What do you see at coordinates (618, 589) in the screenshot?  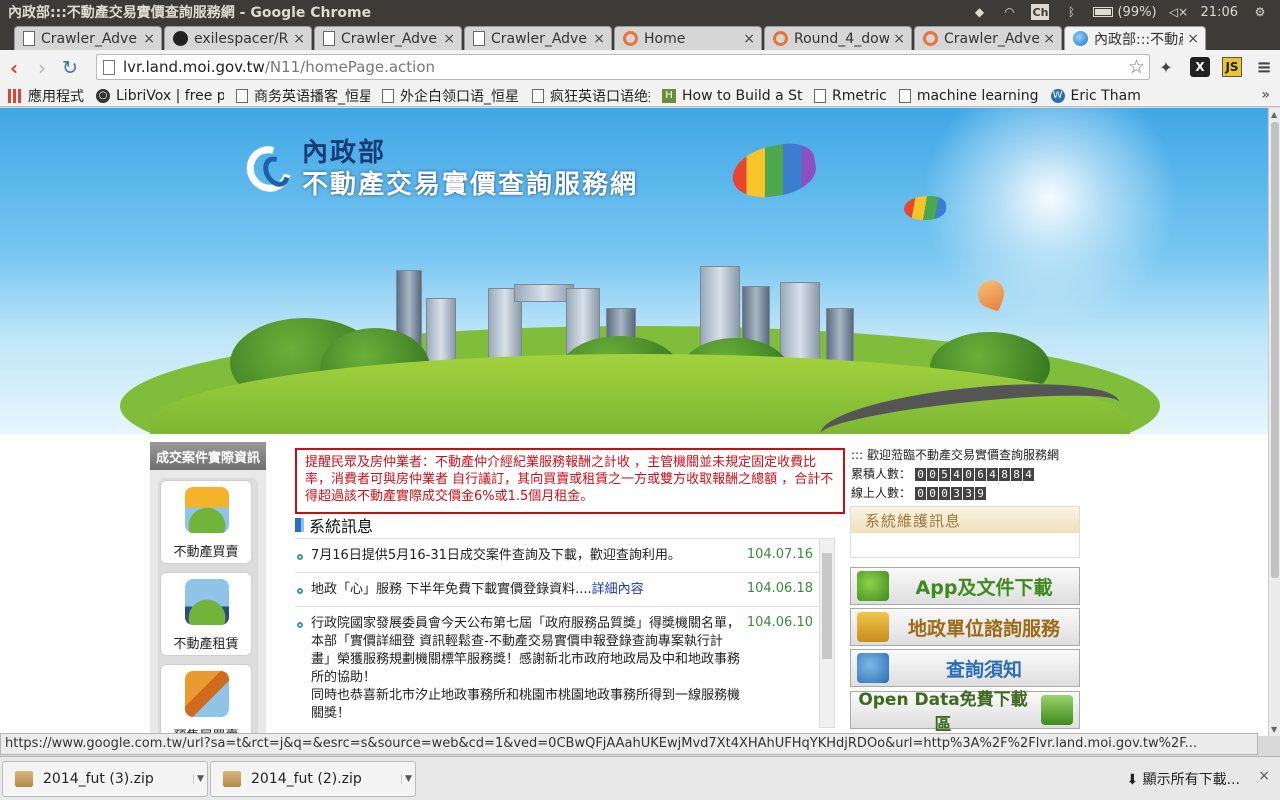 I see `details-link: 詳細內容` at bounding box center [618, 589].